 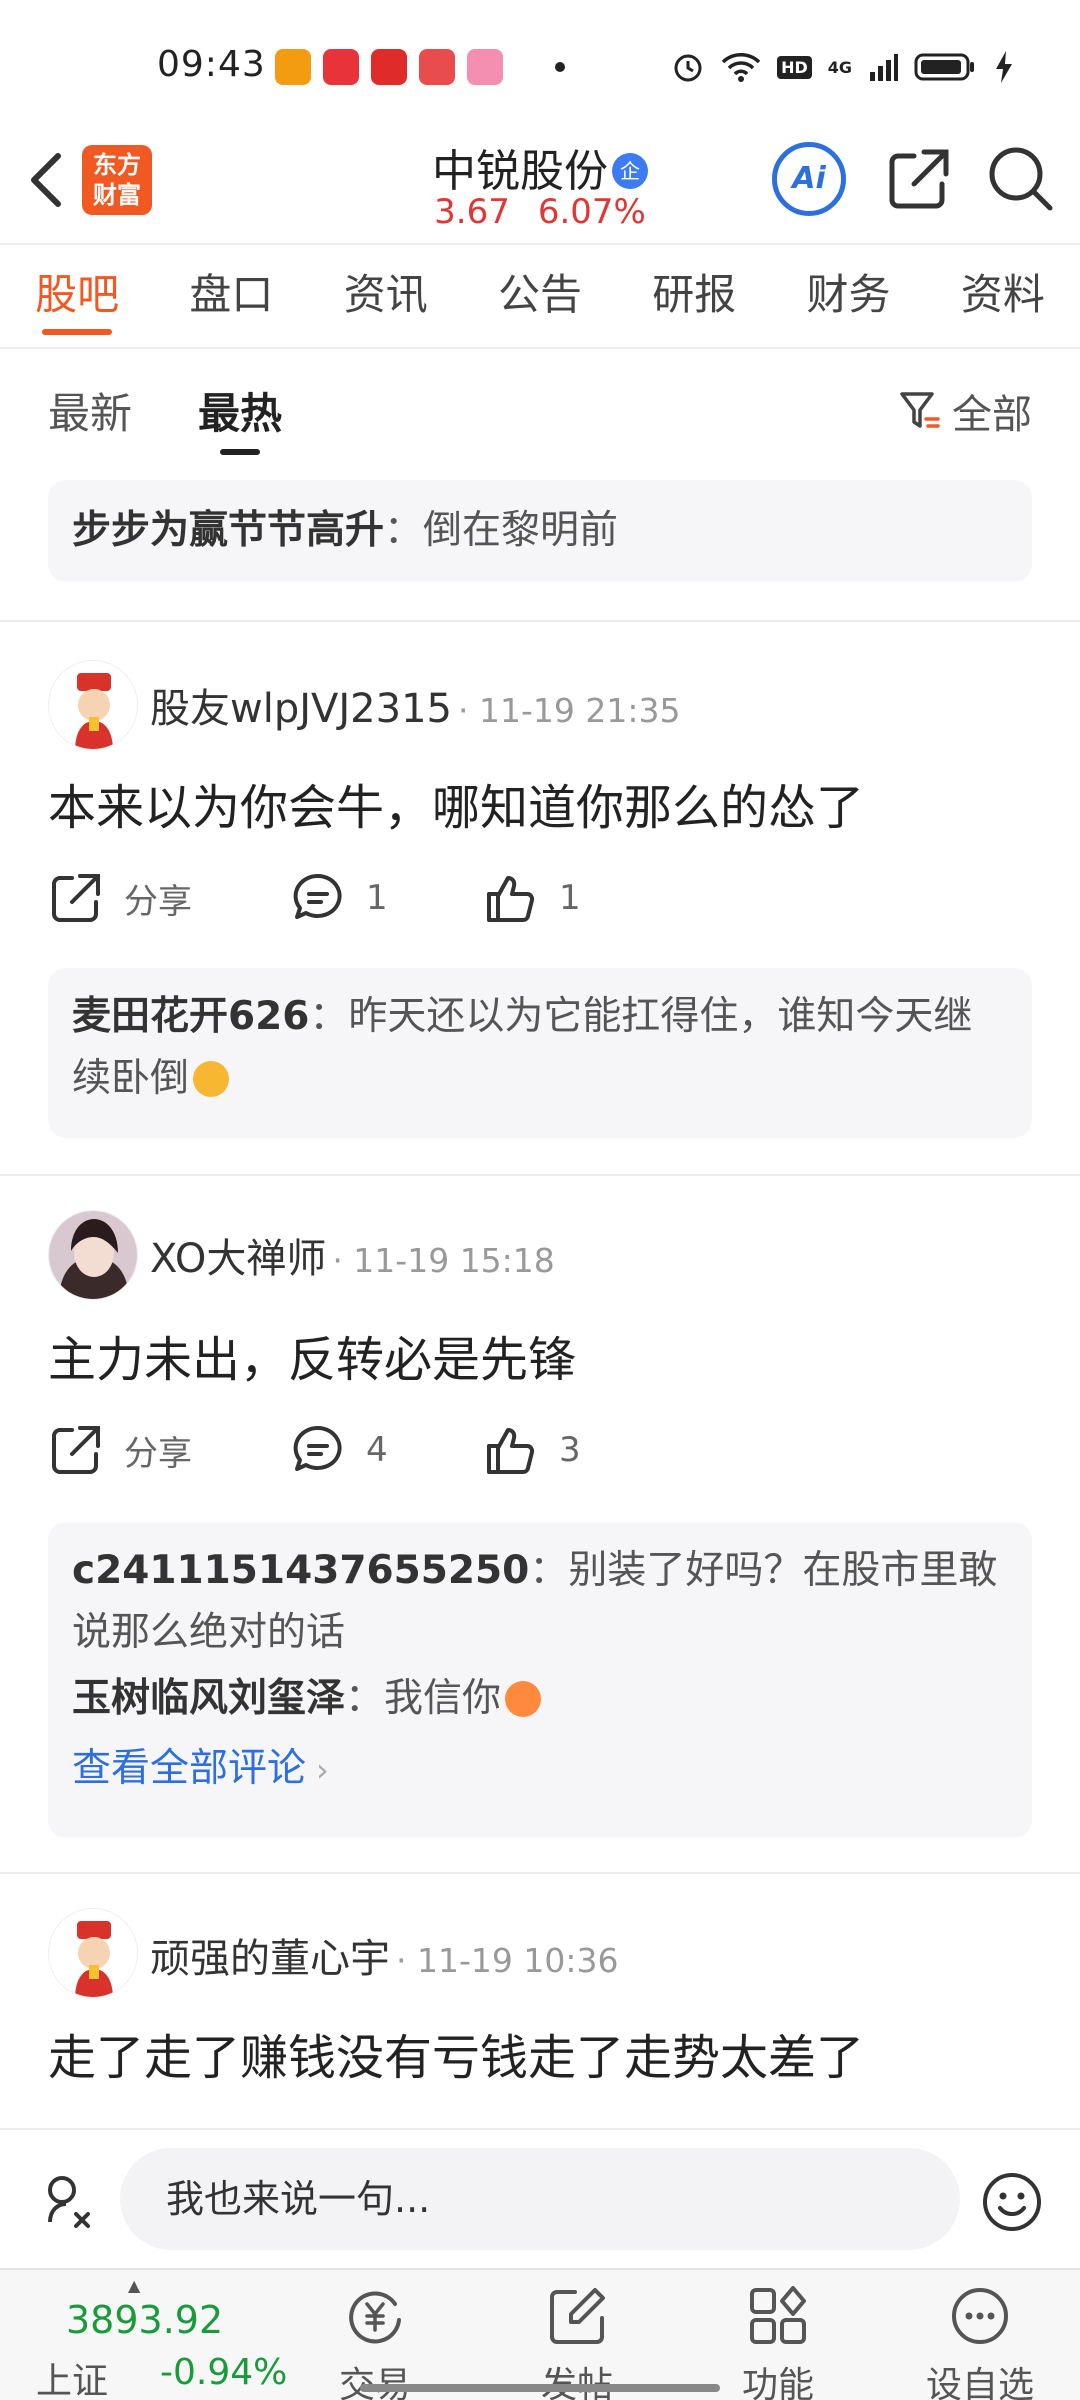 I want to click on network-type: 4G, so click(x=839, y=67).